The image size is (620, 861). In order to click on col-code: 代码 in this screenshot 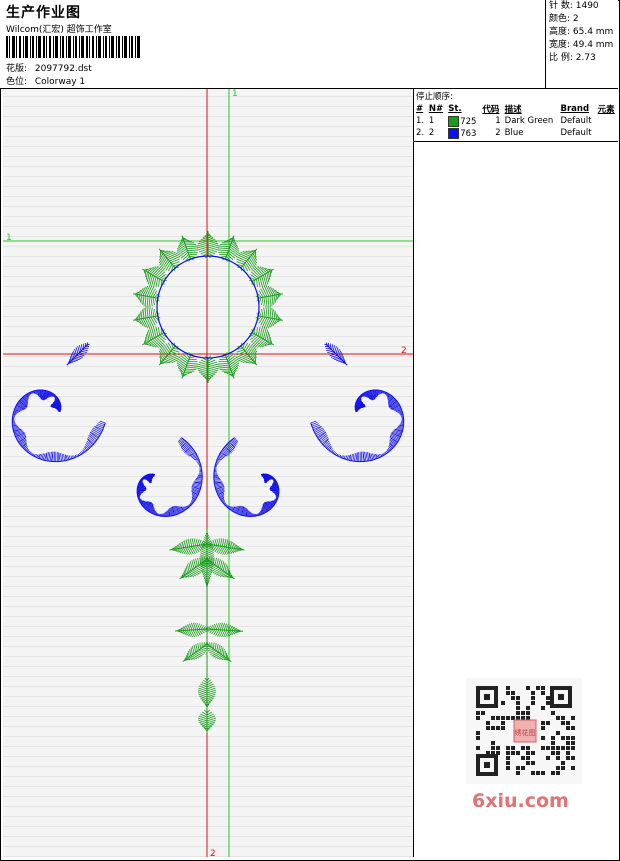, I will do `click(491, 110)`.